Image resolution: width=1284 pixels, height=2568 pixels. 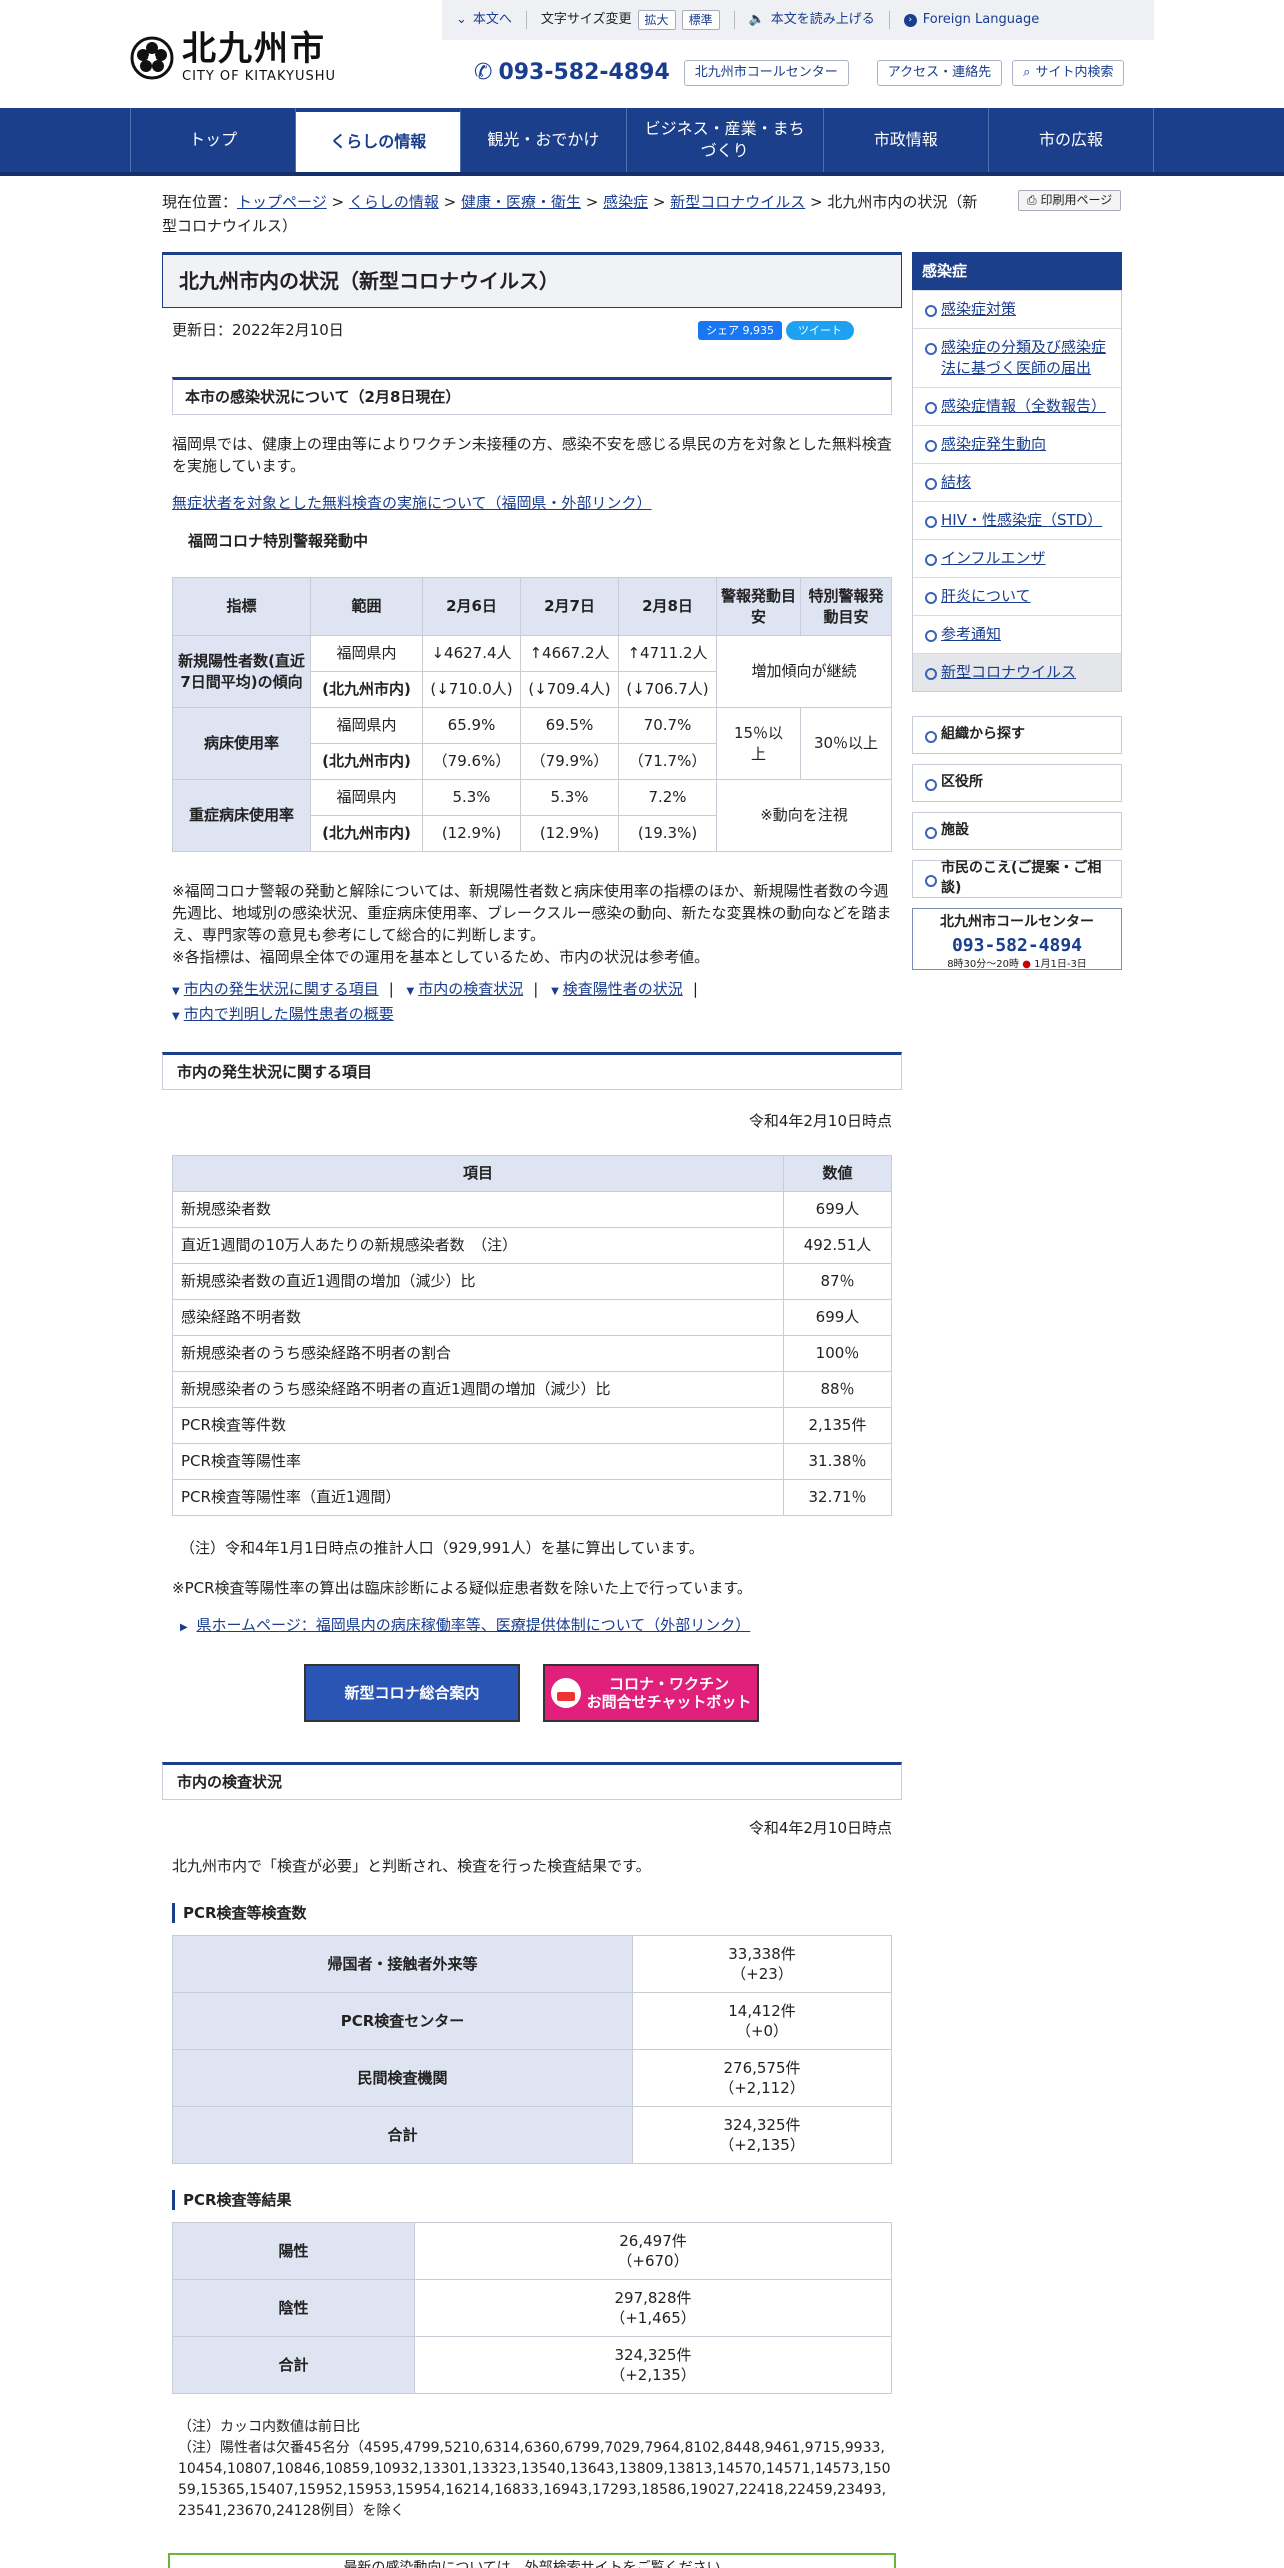 What do you see at coordinates (766, 73) in the screenshot?
I see `call-center-button: 北九州市コールセンター` at bounding box center [766, 73].